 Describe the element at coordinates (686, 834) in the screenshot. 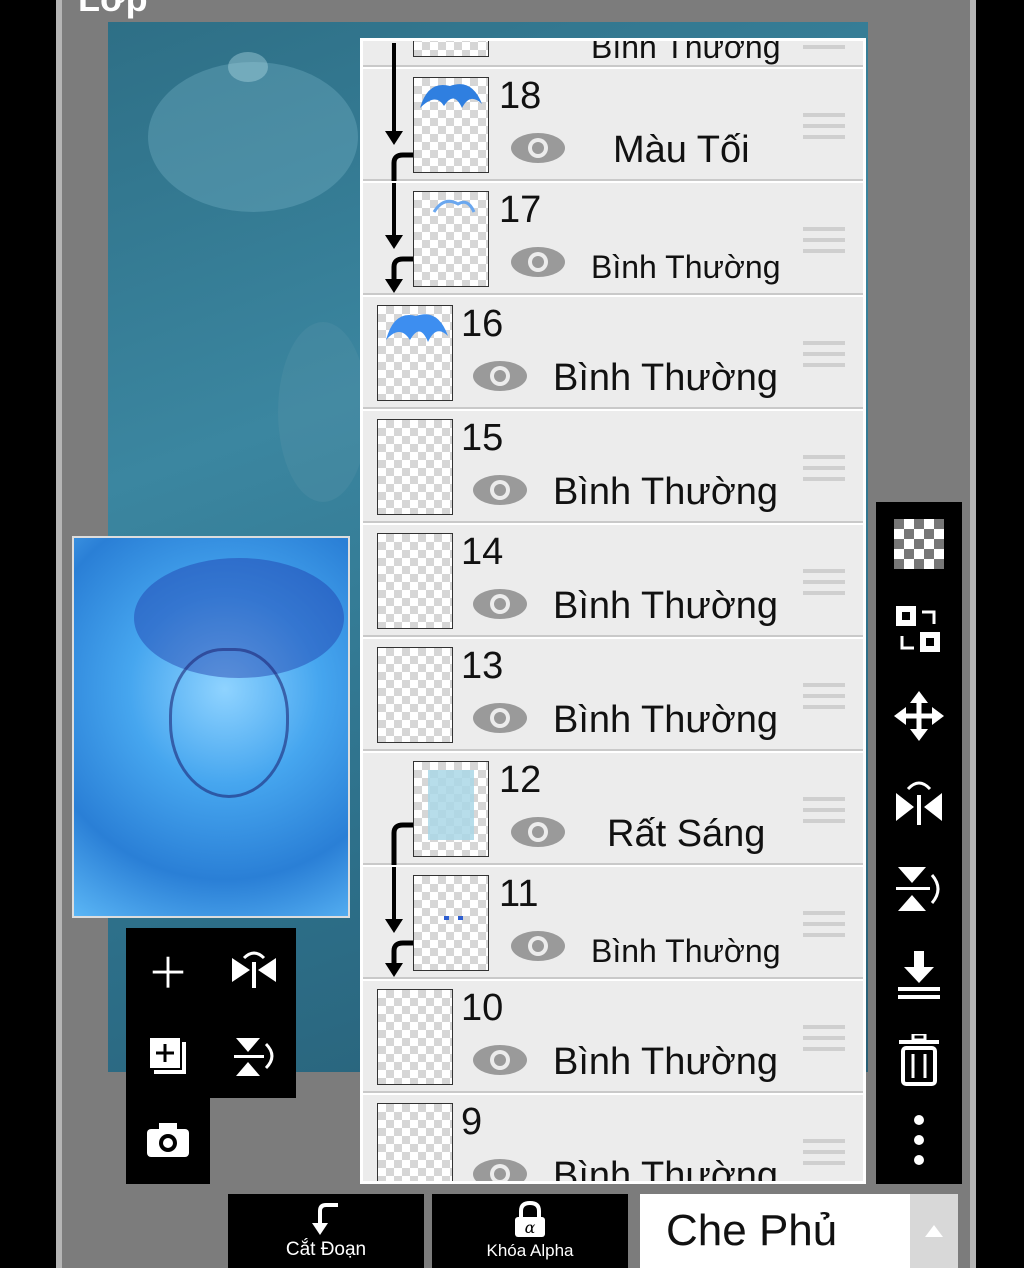

I see `layer-blend-mode: Rất Sáng` at that location.